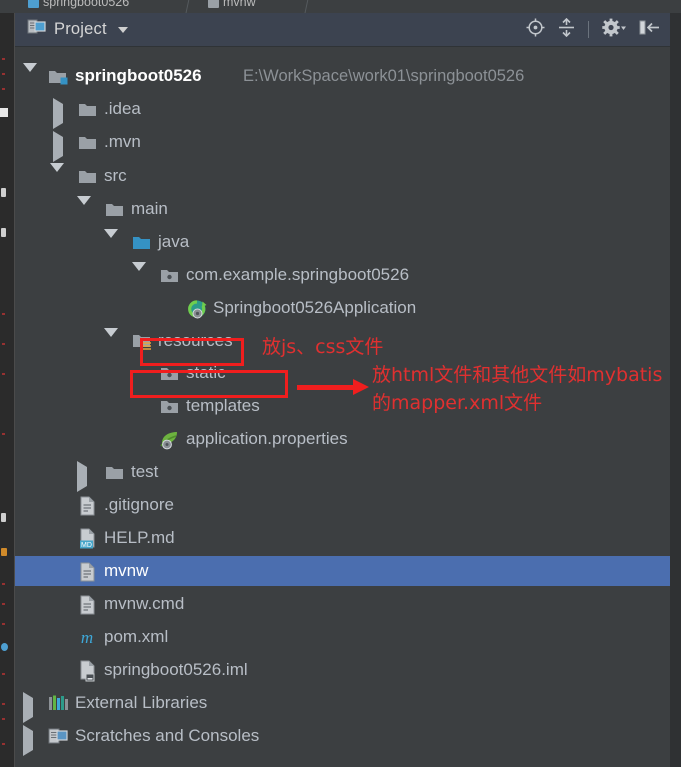 This screenshot has width=681, height=767. What do you see at coordinates (614, 30) in the screenshot?
I see `settings-gear-icon` at bounding box center [614, 30].